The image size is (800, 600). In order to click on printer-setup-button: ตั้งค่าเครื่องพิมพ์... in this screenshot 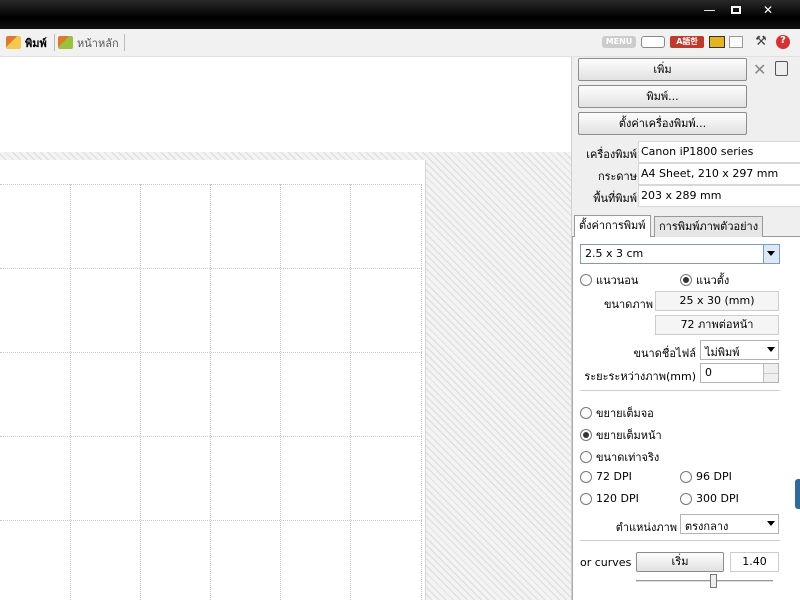, I will do `click(662, 123)`.